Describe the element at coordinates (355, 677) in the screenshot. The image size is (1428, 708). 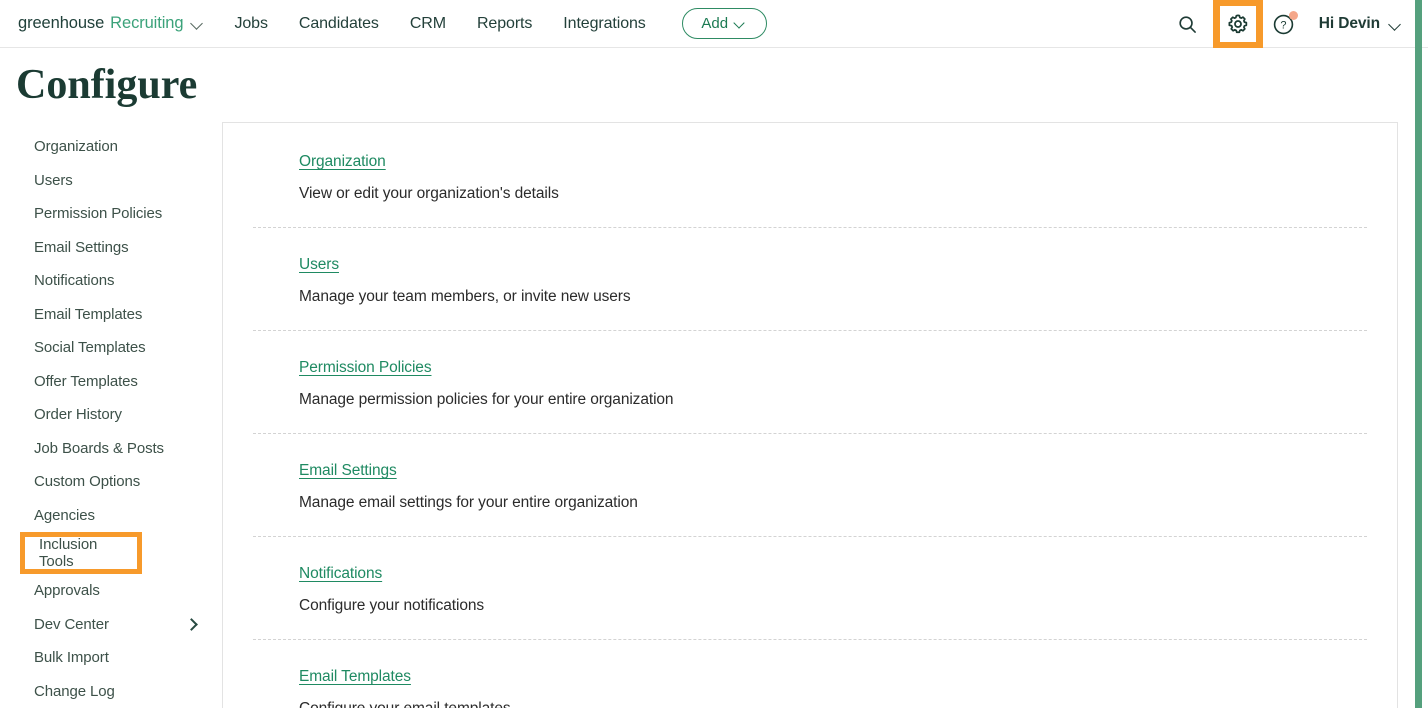
I see `config-link-email-templates: Email Templates` at that location.